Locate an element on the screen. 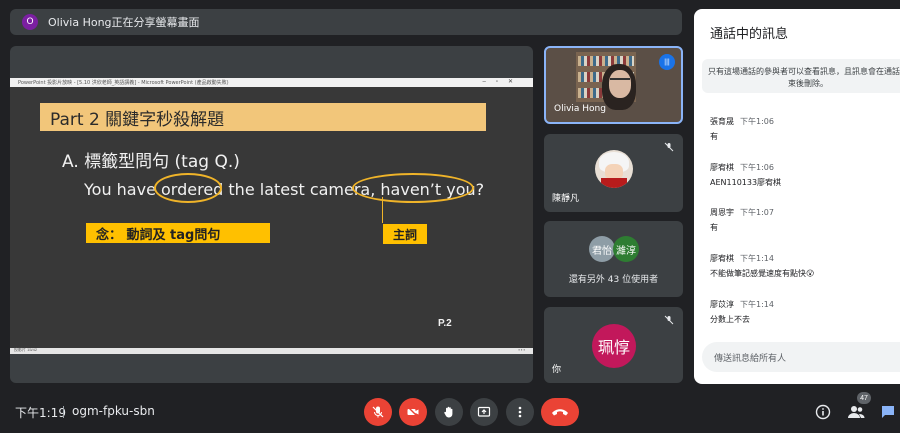 Image resolution: width=900 pixels, height=433 pixels. participant-tile-second: 陳靜凡 is located at coordinates (613, 173).